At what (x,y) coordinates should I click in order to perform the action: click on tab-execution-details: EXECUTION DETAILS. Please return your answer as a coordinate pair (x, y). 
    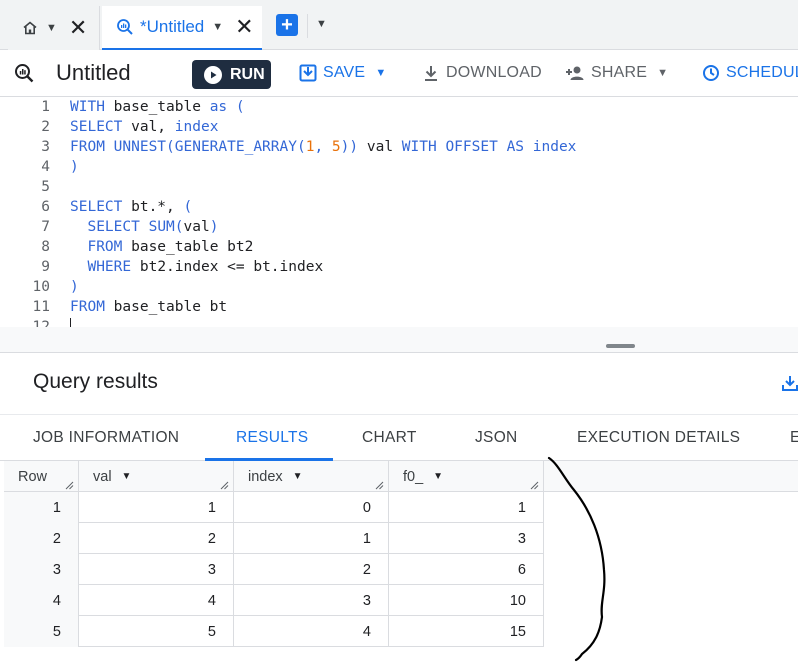
    Looking at the image, I should click on (658, 438).